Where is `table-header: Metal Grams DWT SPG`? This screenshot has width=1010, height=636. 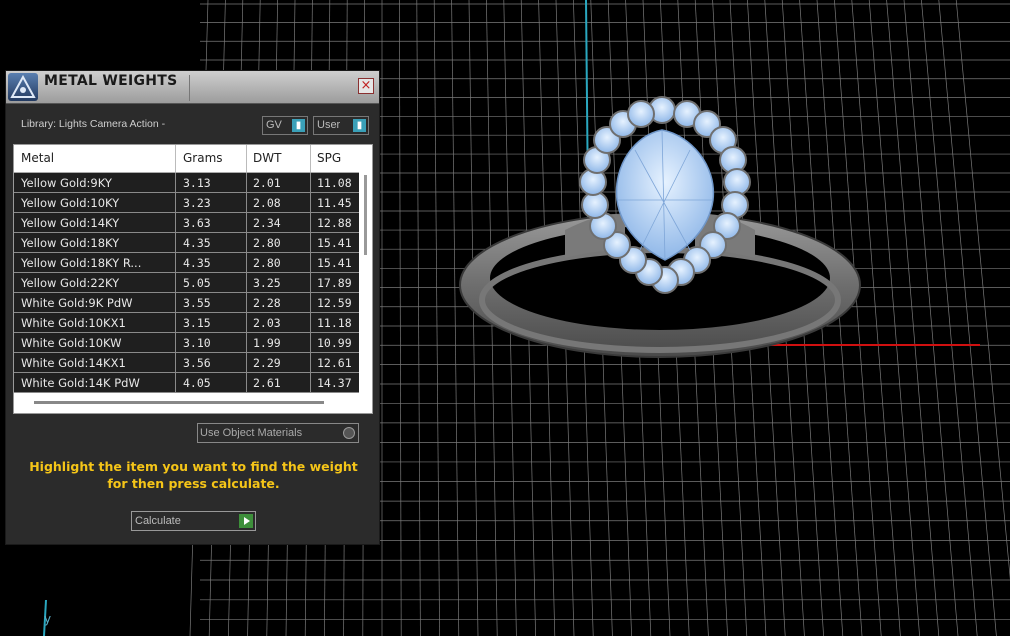
table-header: Metal Grams DWT SPG is located at coordinates (186, 159).